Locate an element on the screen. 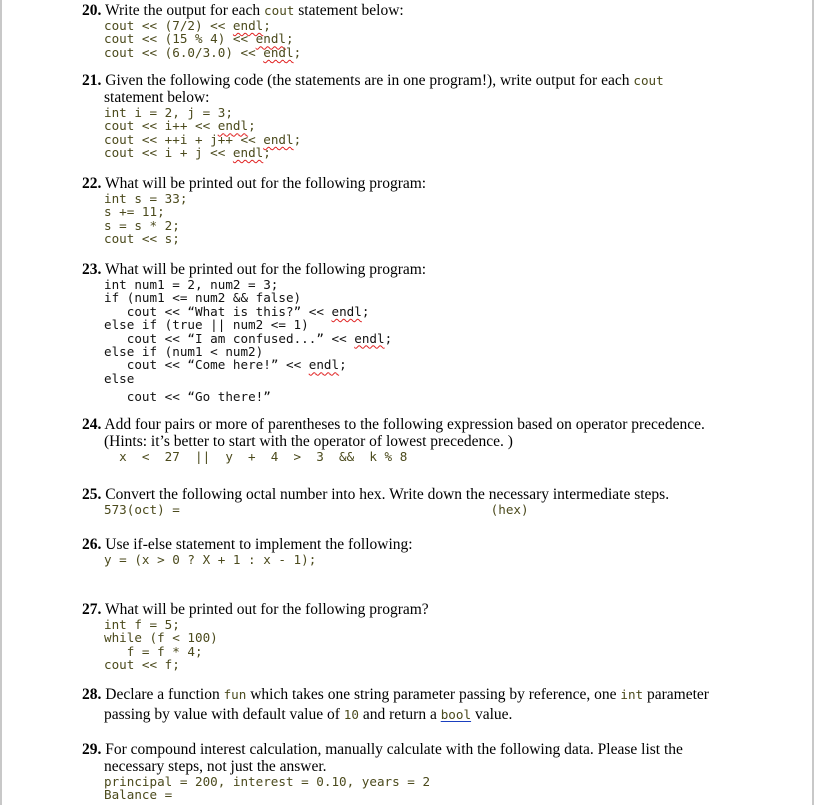 This screenshot has width=816, height=805. code-line: cout << s; is located at coordinates (142, 239).